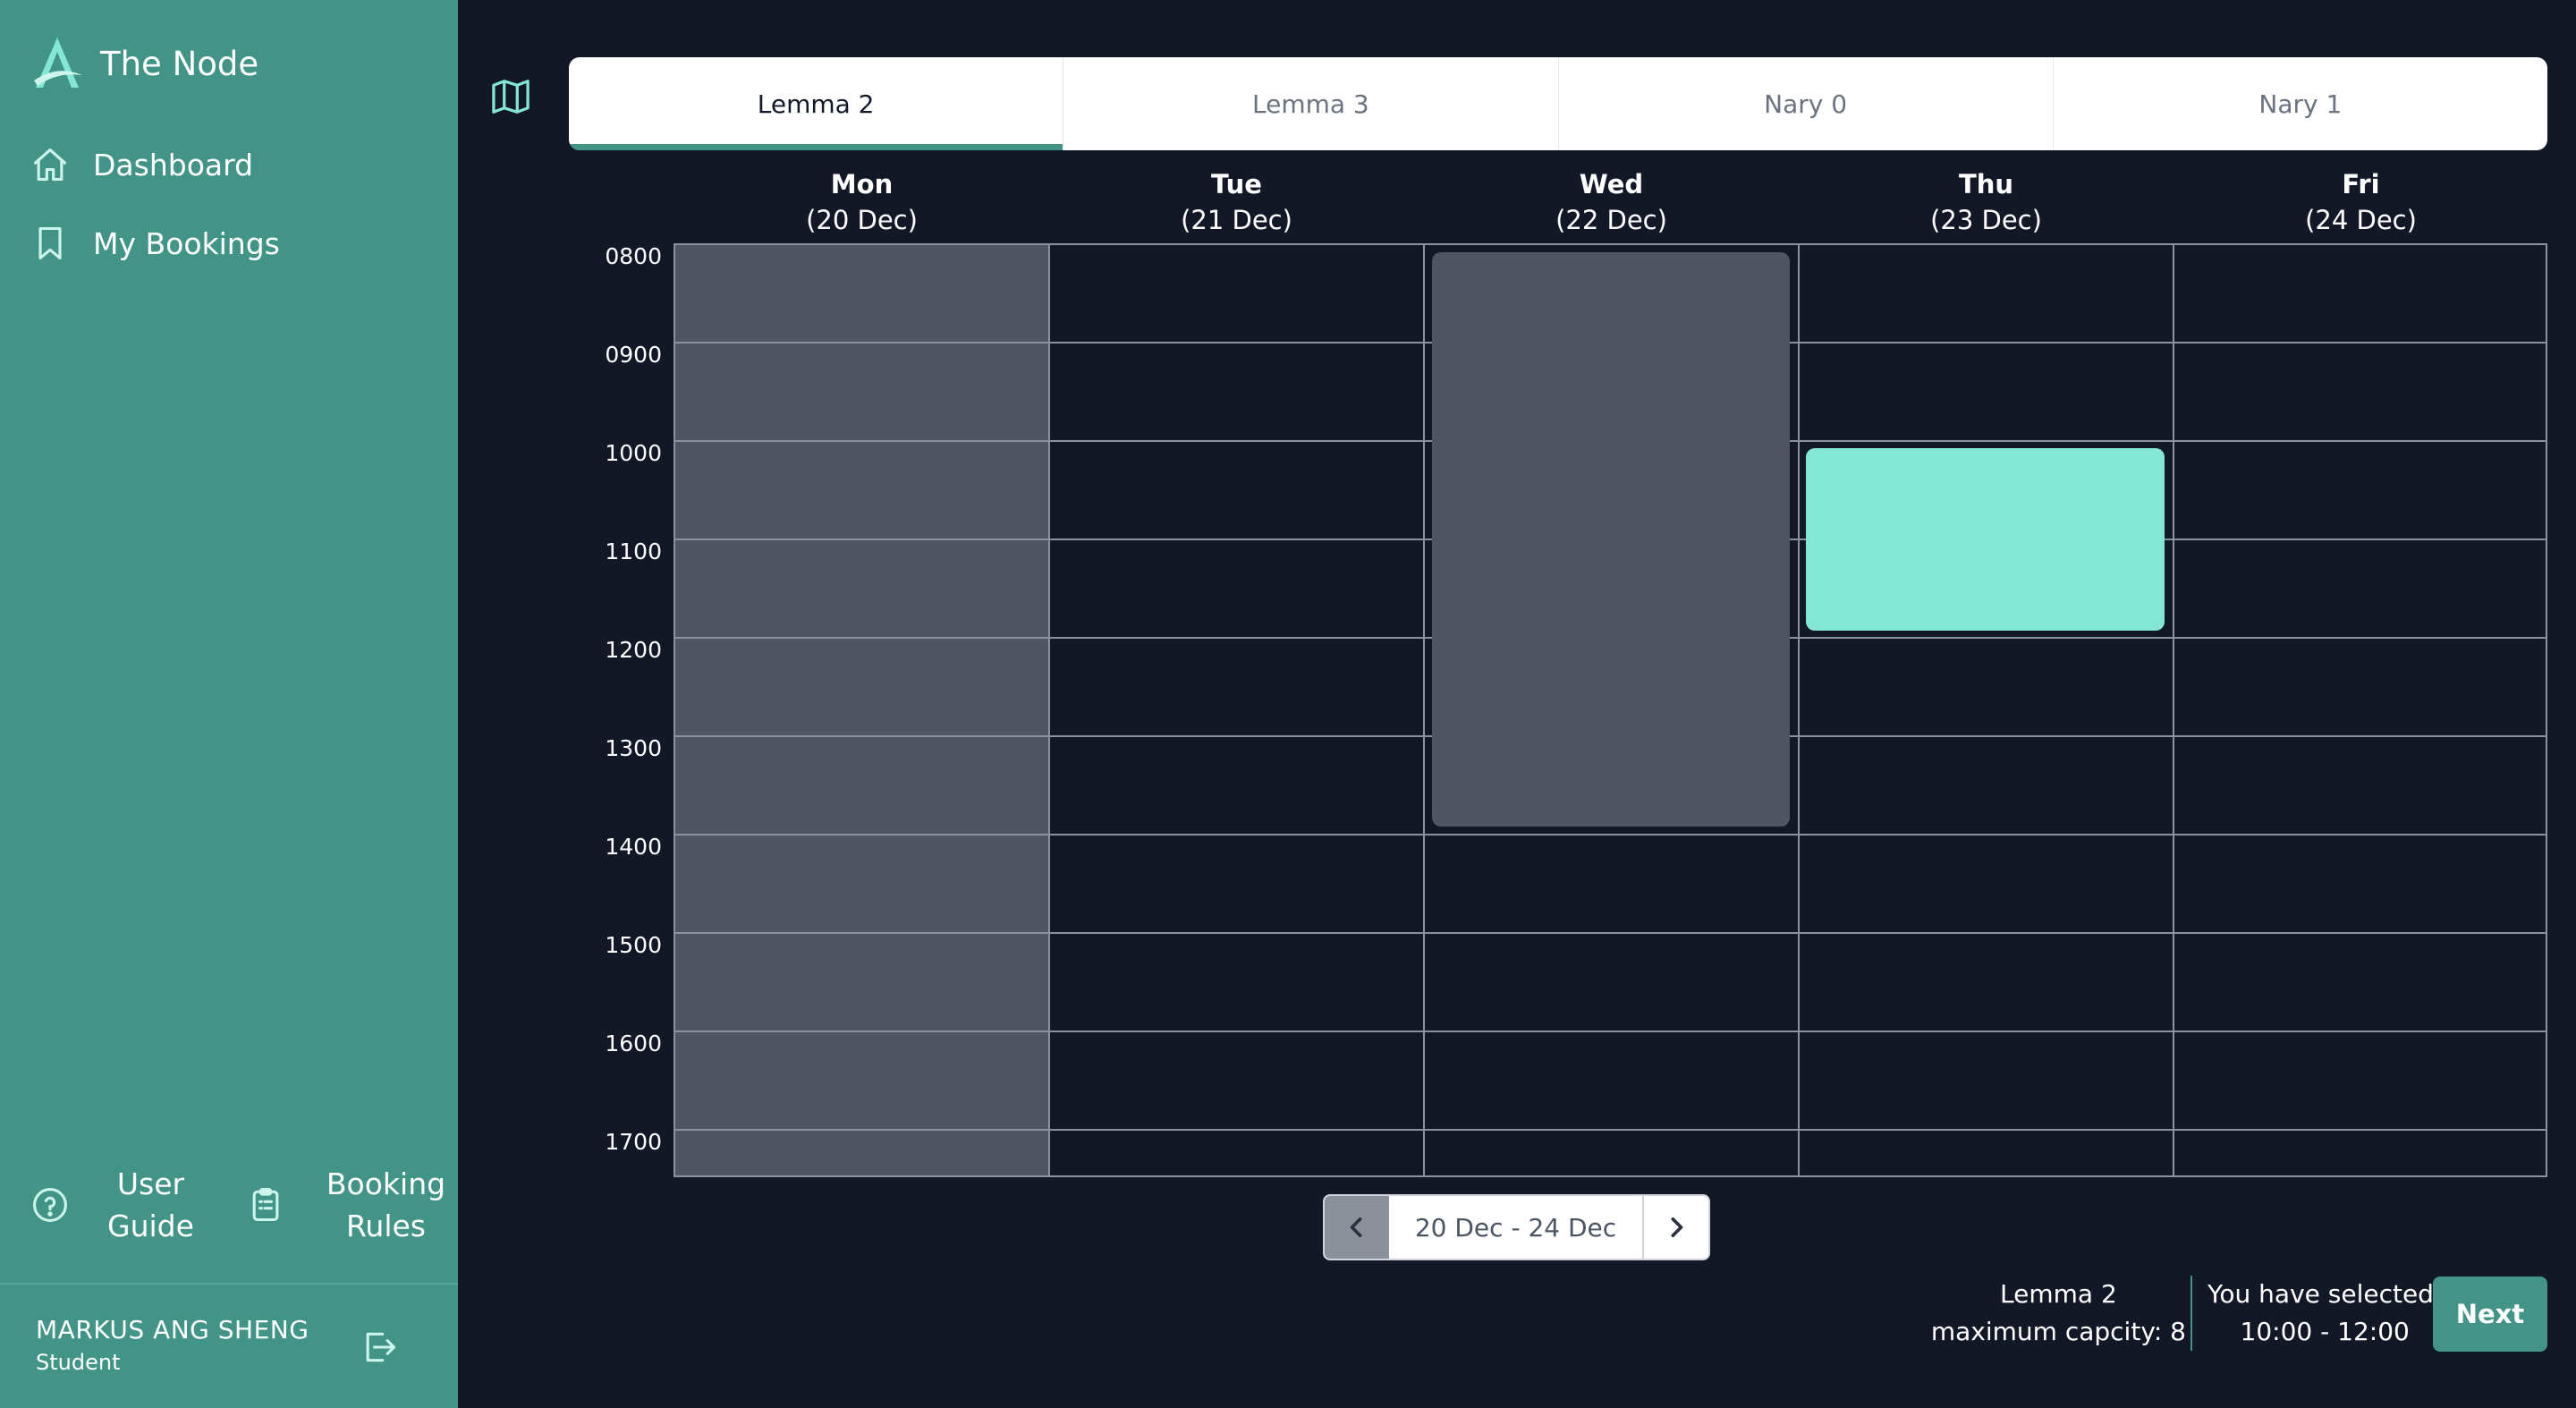 Image resolution: width=2576 pixels, height=1408 pixels. I want to click on sidebar-item-dashboard: Dashboard, so click(141, 164).